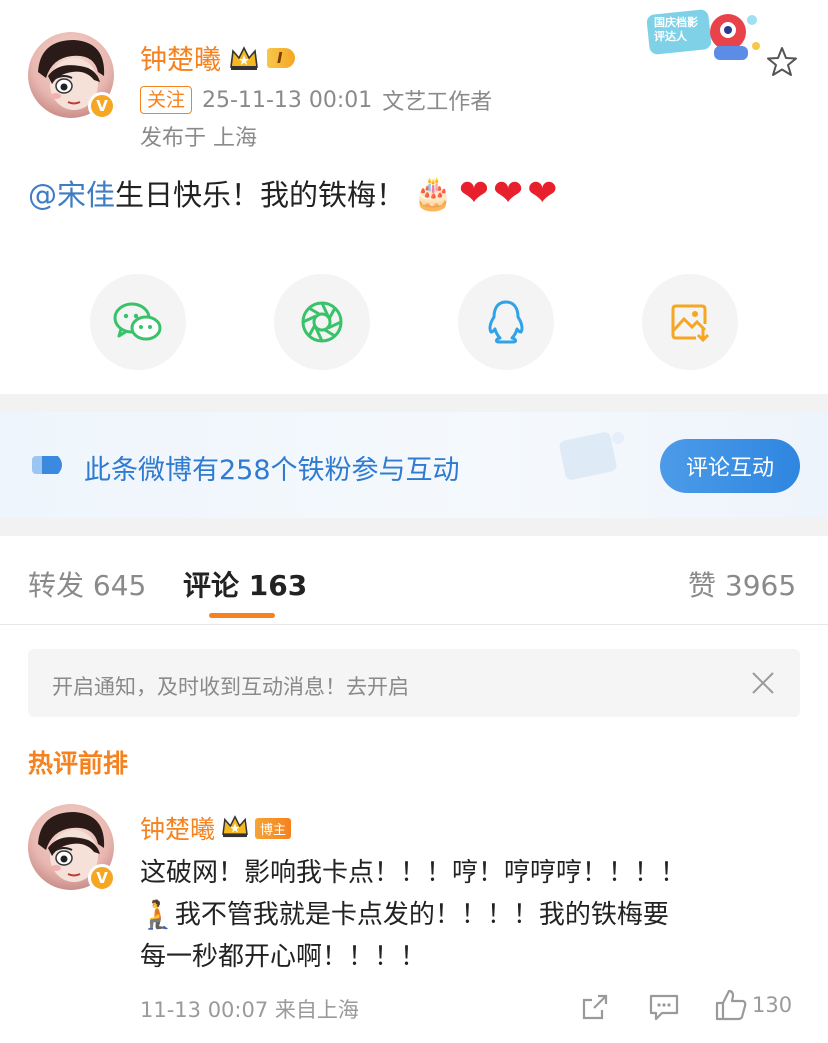 This screenshot has height=1043, width=828. What do you see at coordinates (664, 1009) in the screenshot?
I see `reply-comment-icon` at bounding box center [664, 1009].